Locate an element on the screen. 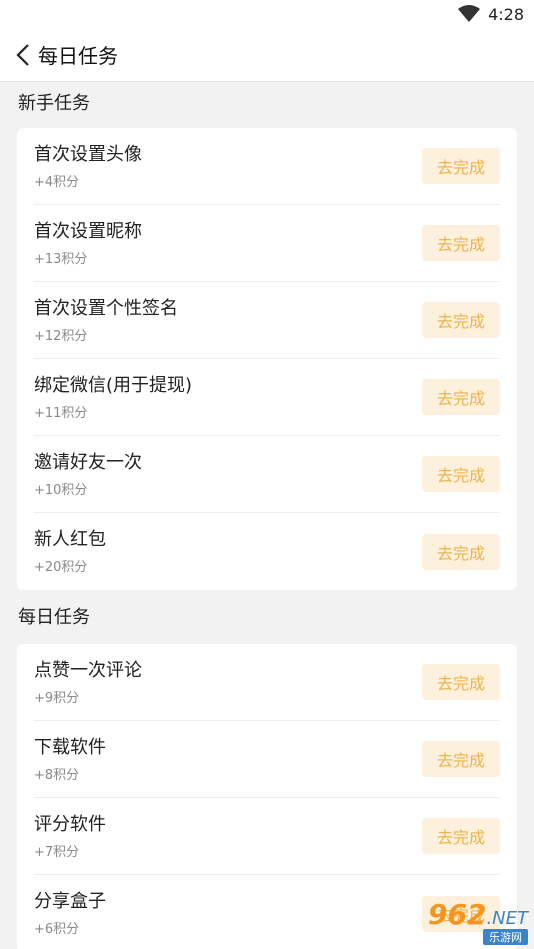 The width and height of the screenshot is (534, 949). task-row: 新人红包 +20积分 去完成 is located at coordinates (267, 551).